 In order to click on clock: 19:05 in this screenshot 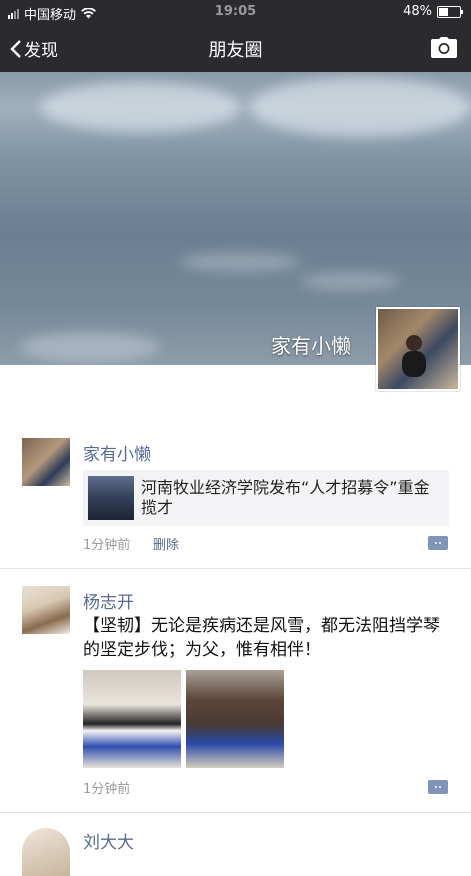, I will do `click(235, 11)`.